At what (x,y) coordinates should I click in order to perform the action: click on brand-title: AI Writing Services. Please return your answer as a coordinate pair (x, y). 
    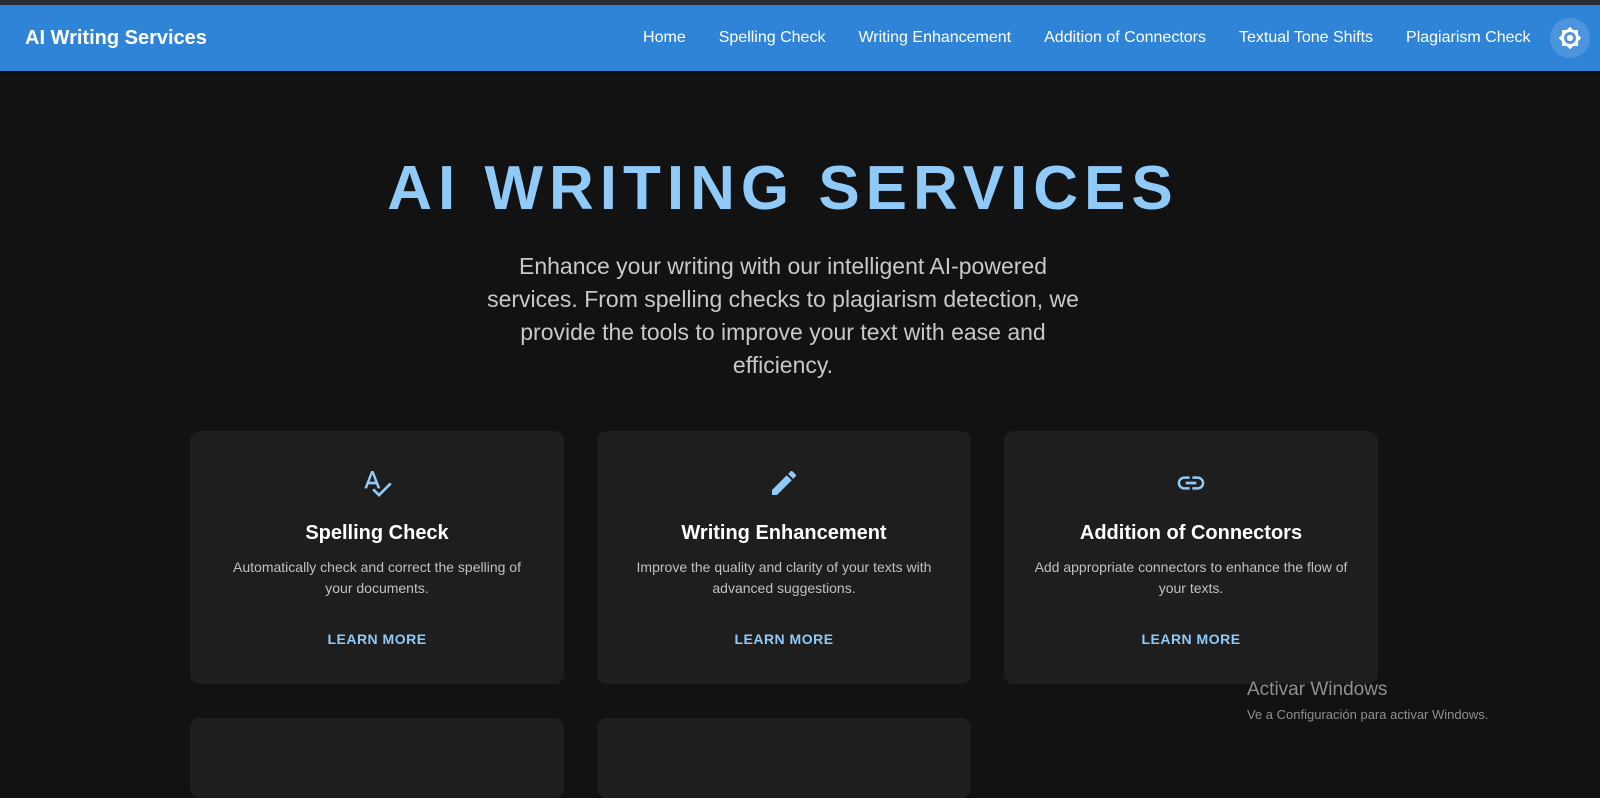
    Looking at the image, I should click on (116, 38).